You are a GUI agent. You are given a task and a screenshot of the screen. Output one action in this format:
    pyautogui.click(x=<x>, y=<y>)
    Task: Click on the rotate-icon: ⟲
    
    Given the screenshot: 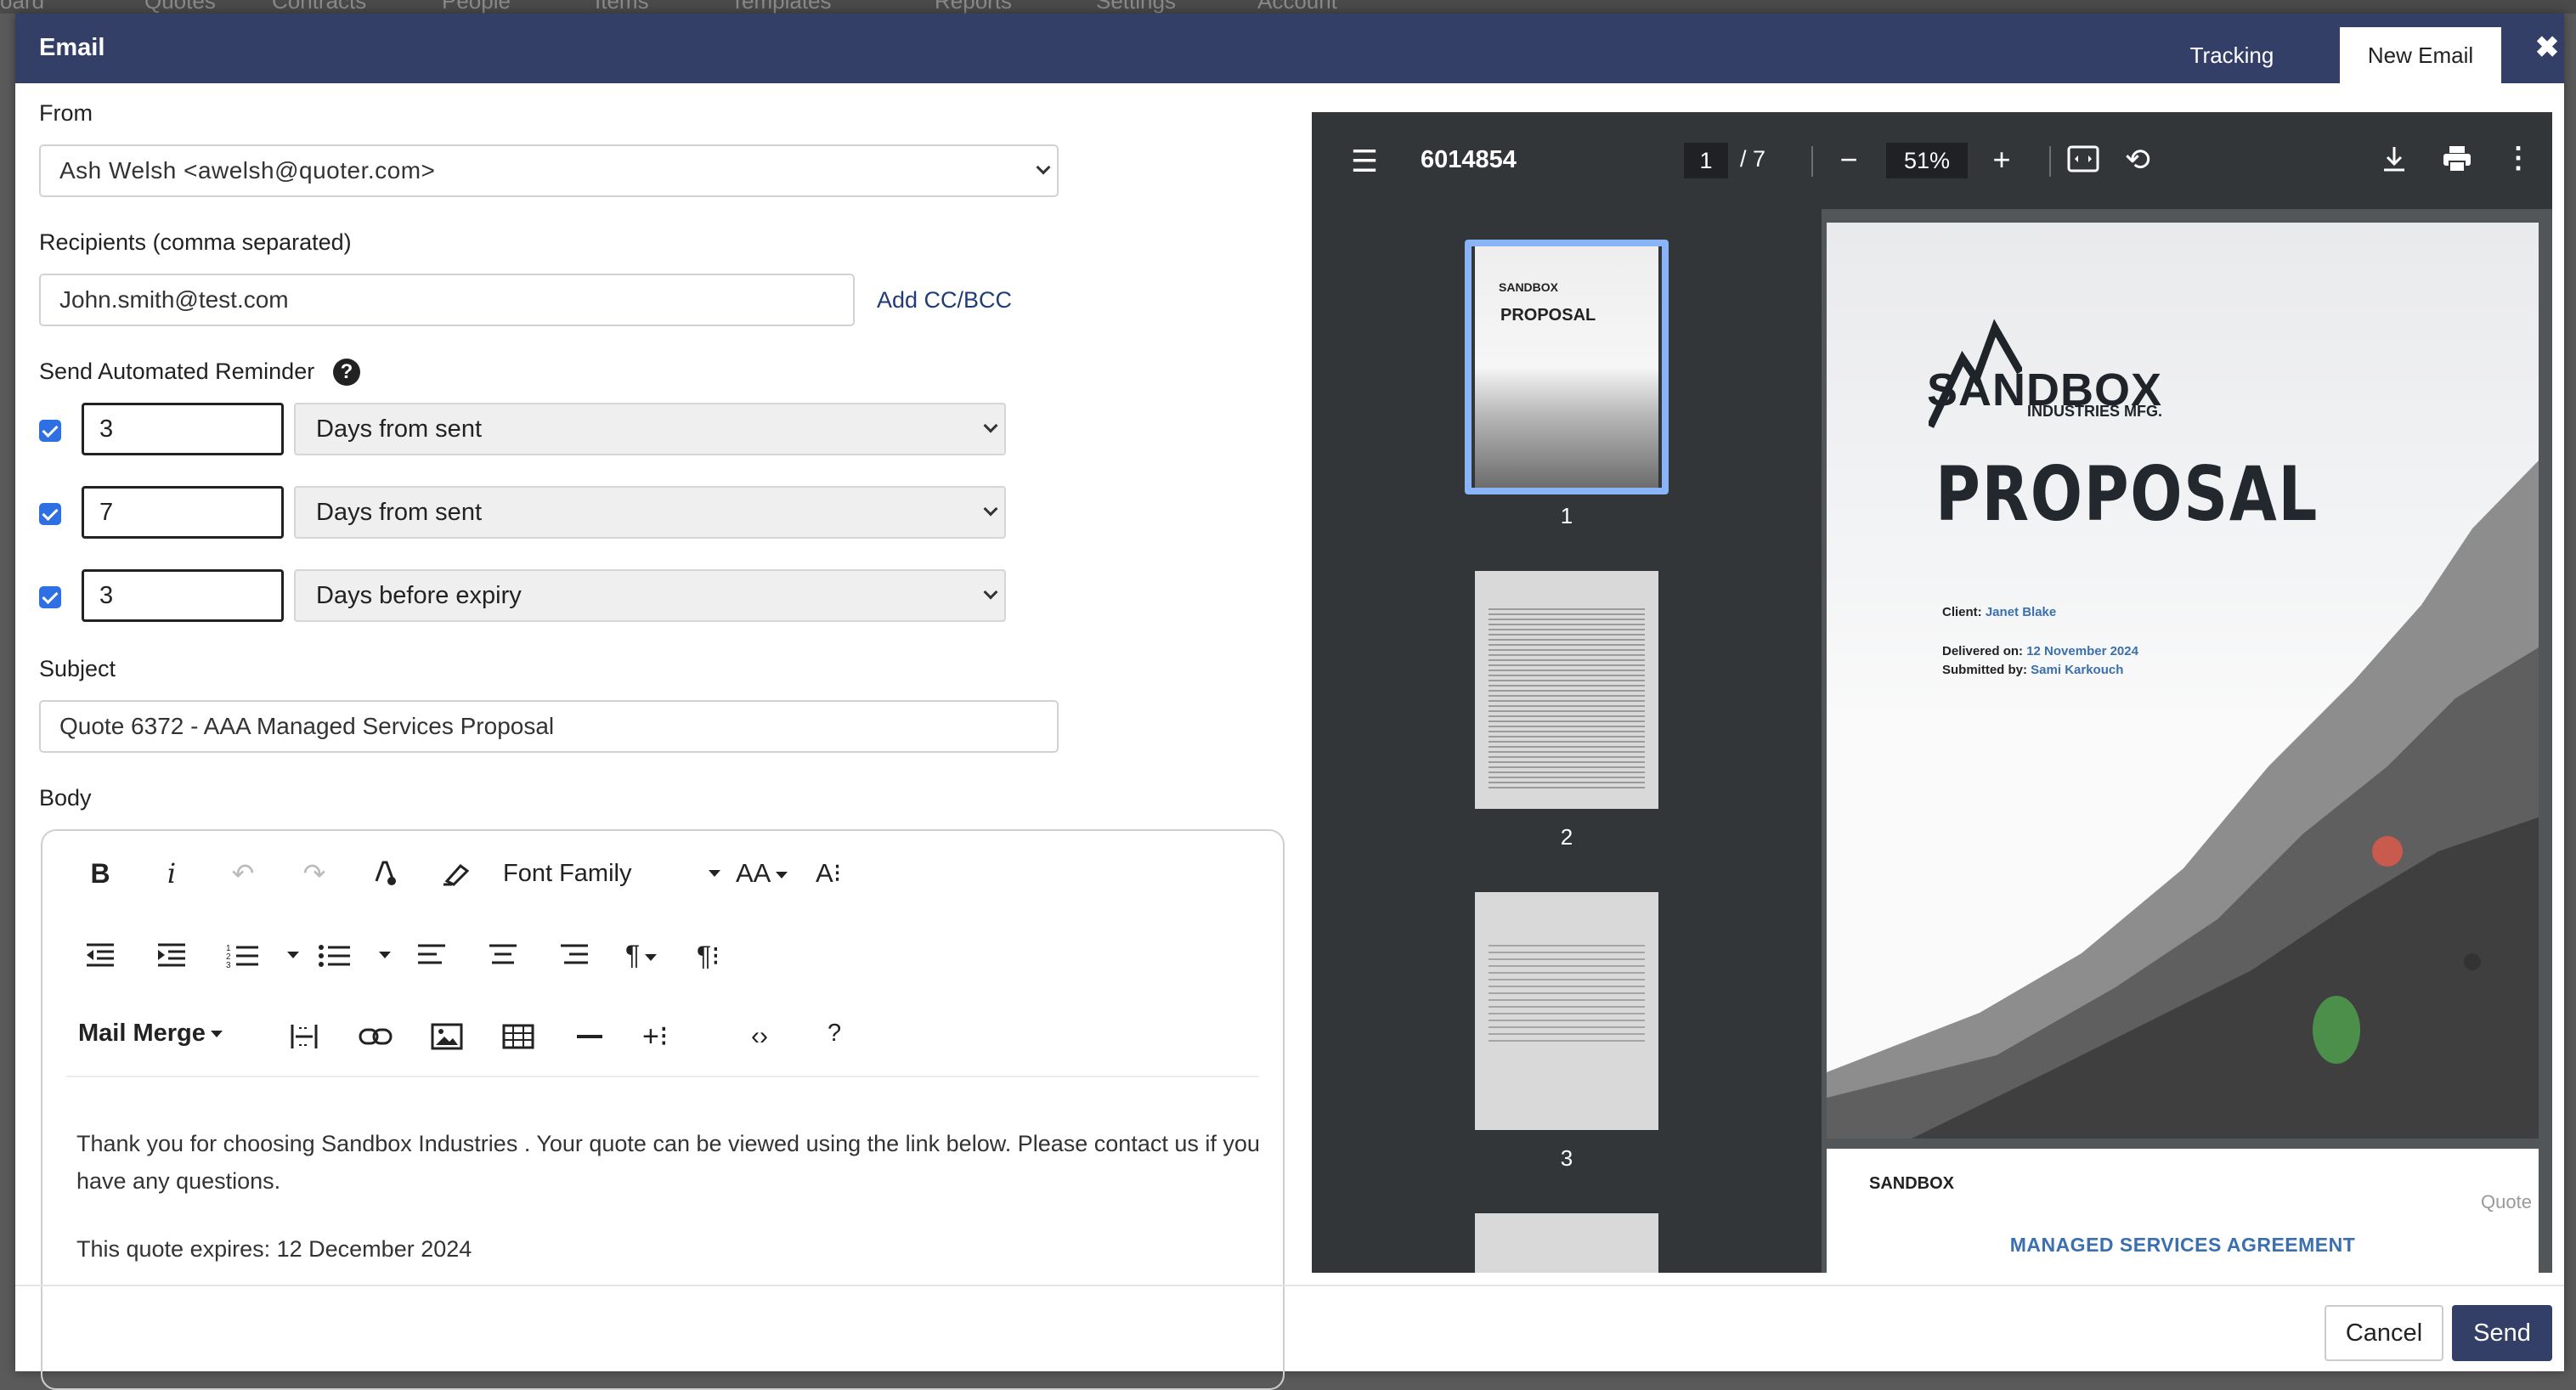 What is the action you would take?
    pyautogui.click(x=2137, y=159)
    